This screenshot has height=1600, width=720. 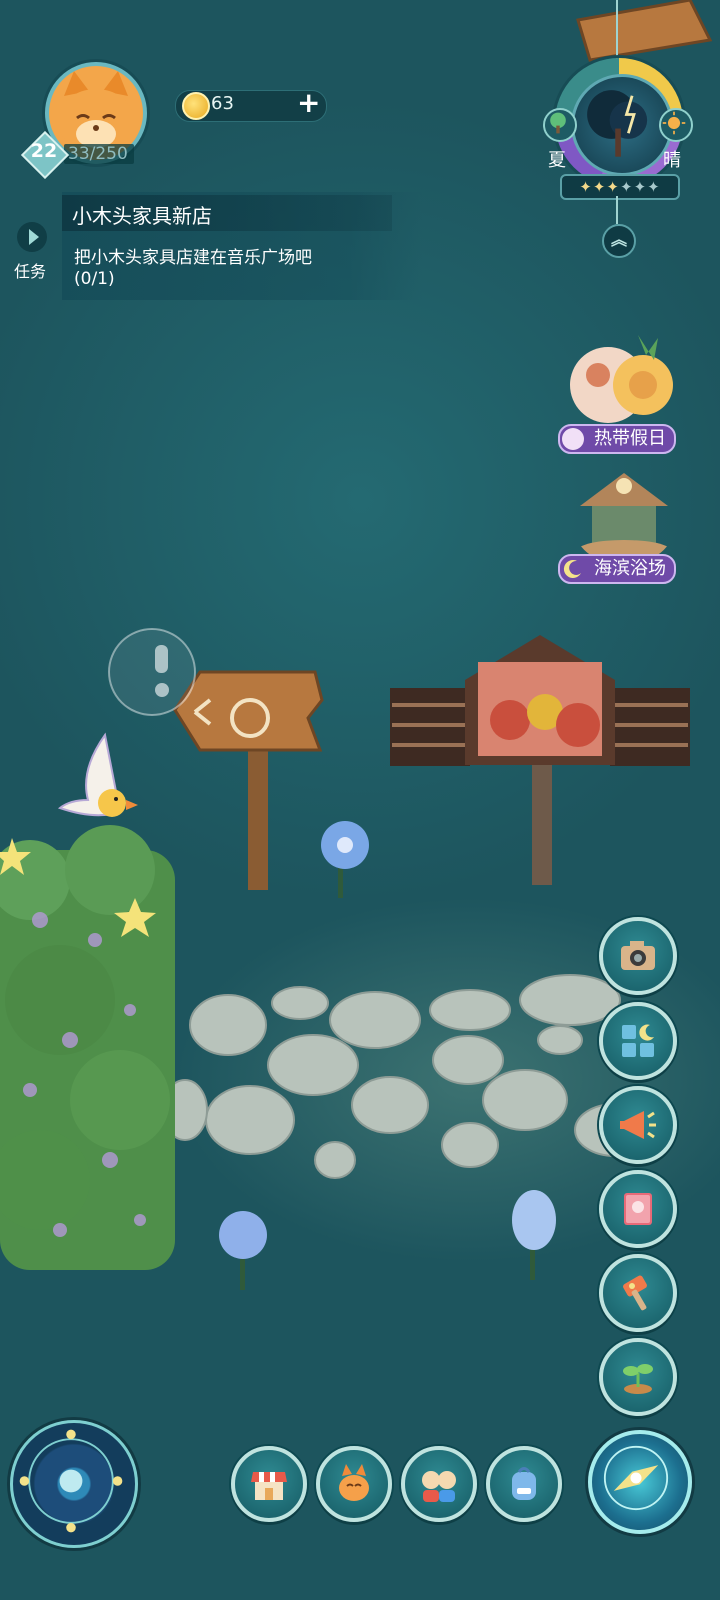 I want to click on beach-bath-art, so click(x=624, y=516).